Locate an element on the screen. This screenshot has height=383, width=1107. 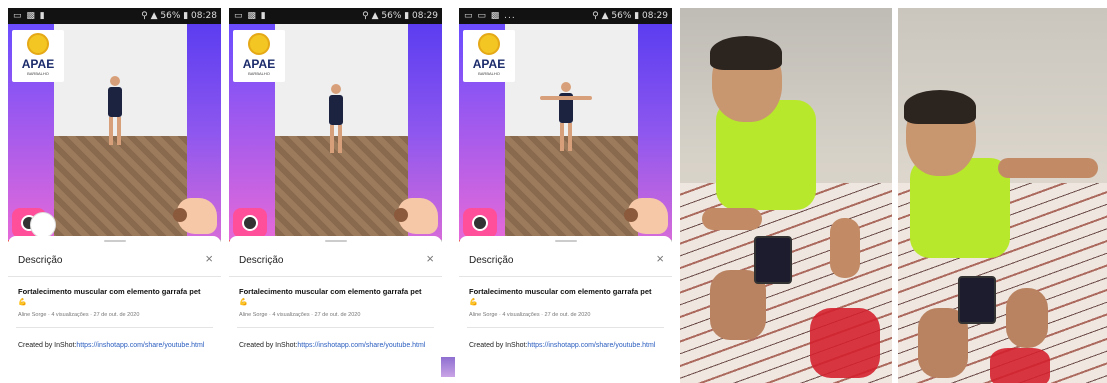
status-bar: ▭ ▭ ▩ ... ⚲ ▲ 56% ▮ 08:29 is located at coordinates (565, 16).